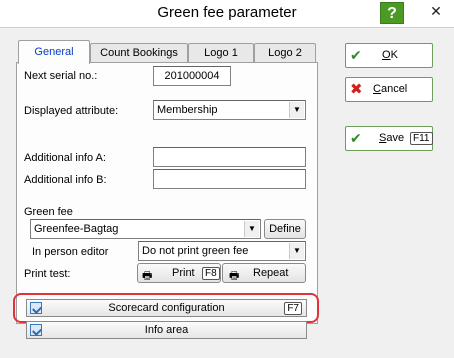 The image size is (454, 358). I want to click on define-button: Define, so click(285, 229).